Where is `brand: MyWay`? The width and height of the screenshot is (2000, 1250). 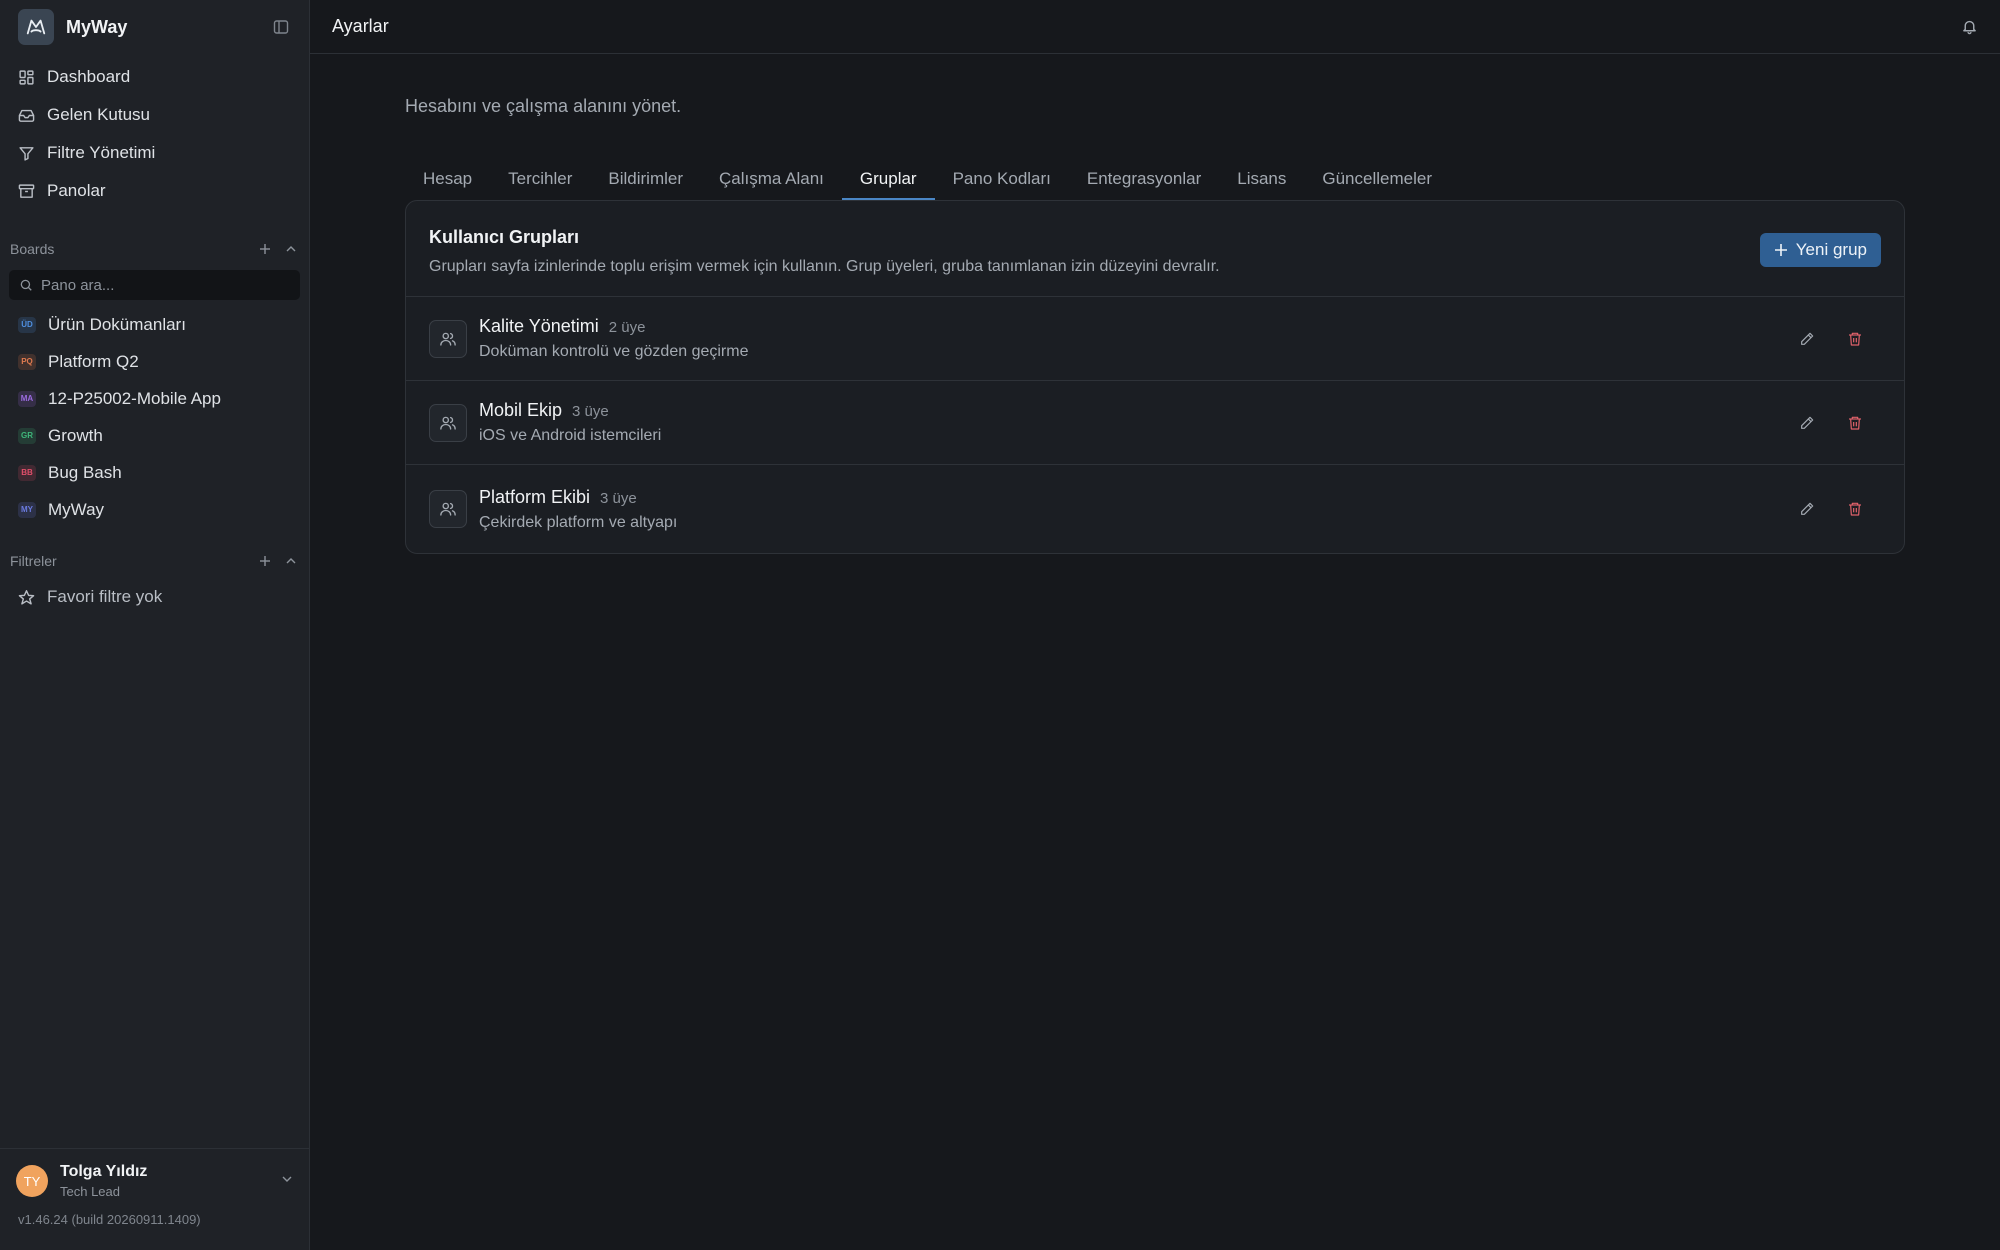 brand: MyWay is located at coordinates (154, 27).